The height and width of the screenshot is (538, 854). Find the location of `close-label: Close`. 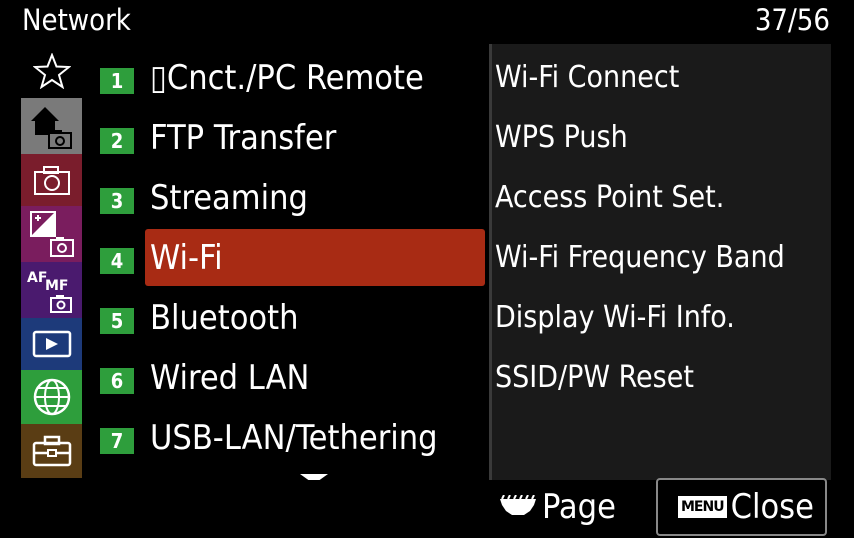

close-label: Close is located at coordinates (772, 507).